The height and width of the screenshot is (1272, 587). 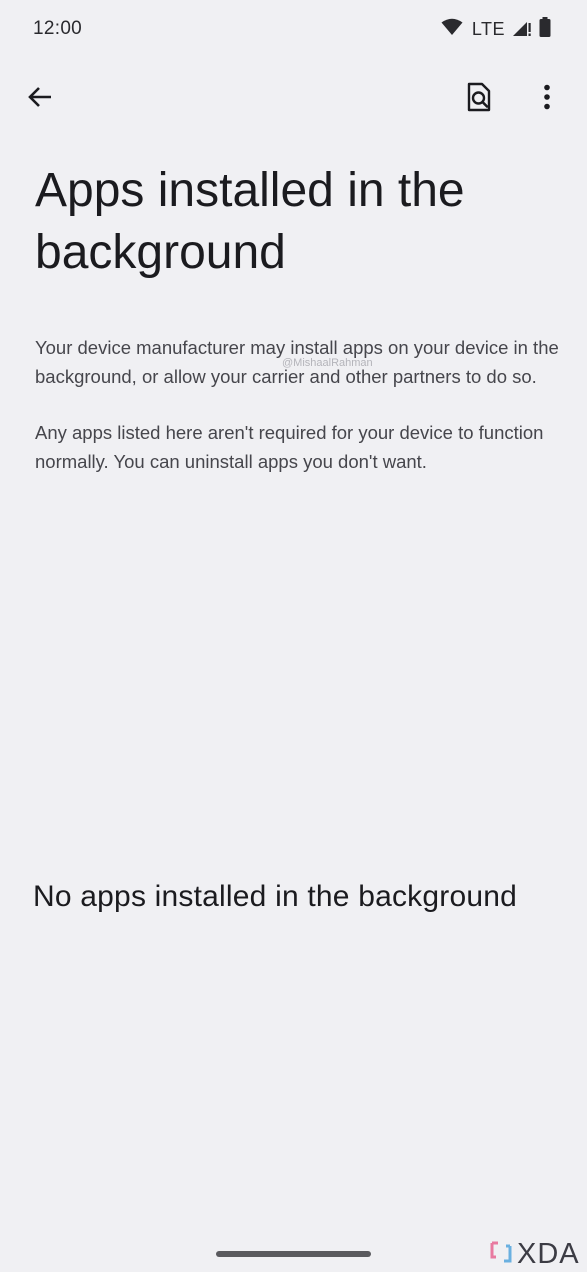 What do you see at coordinates (522, 29) in the screenshot?
I see `cell-signal-icon` at bounding box center [522, 29].